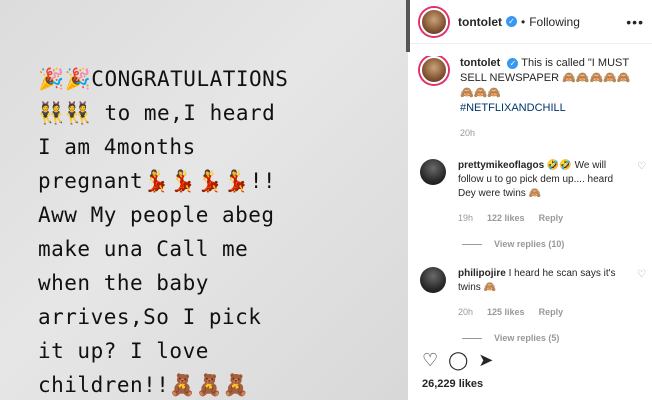 This screenshot has height=400, width=652. I want to click on comment-meta: 20h 125 likes Reply, so click(538, 312).